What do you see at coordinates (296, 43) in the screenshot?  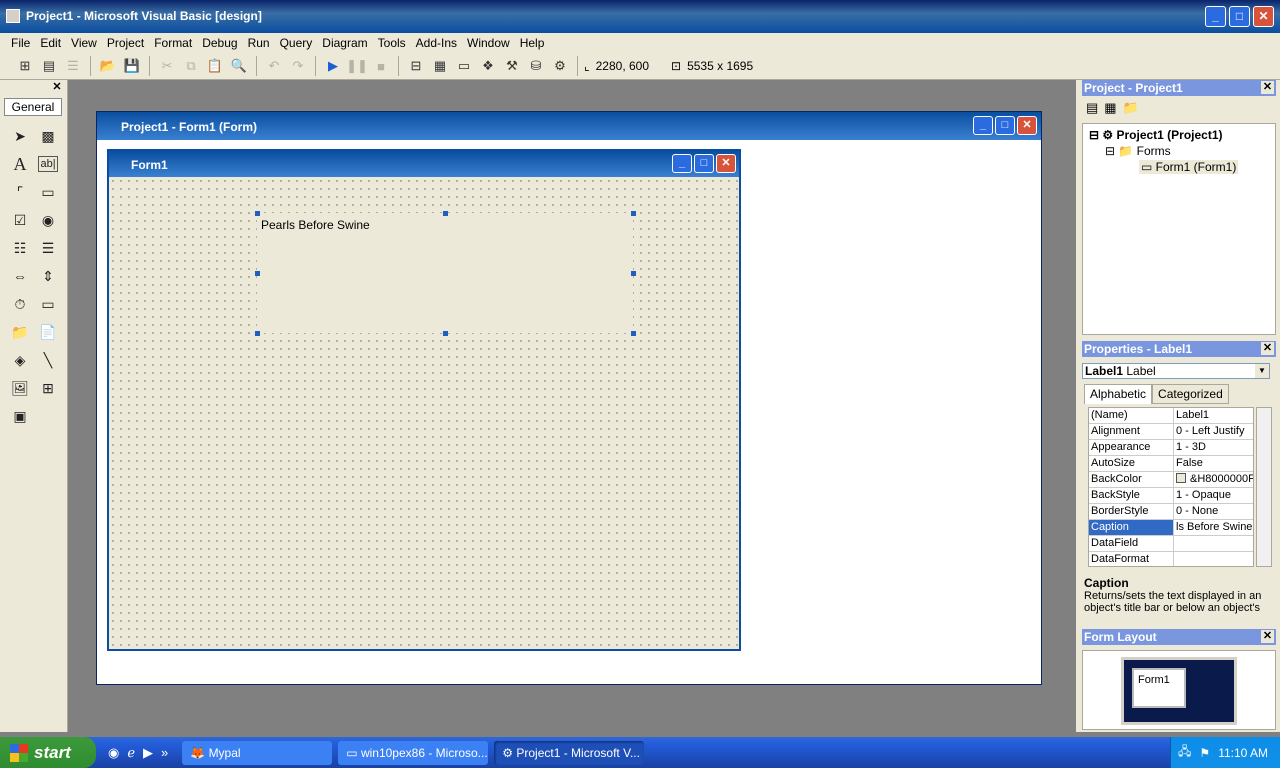 I see `menu-query: Query` at bounding box center [296, 43].